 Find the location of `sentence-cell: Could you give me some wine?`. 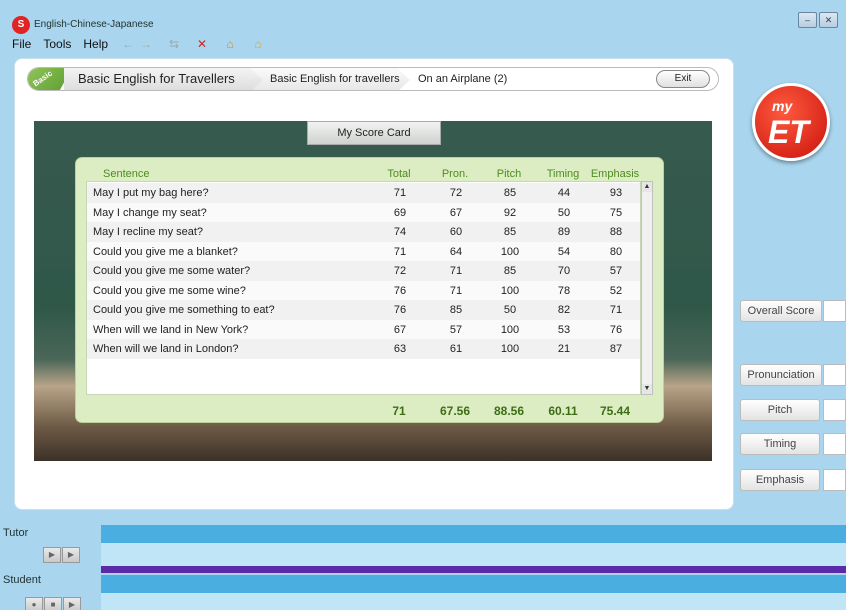

sentence-cell: Could you give me some wine? is located at coordinates (169, 290).